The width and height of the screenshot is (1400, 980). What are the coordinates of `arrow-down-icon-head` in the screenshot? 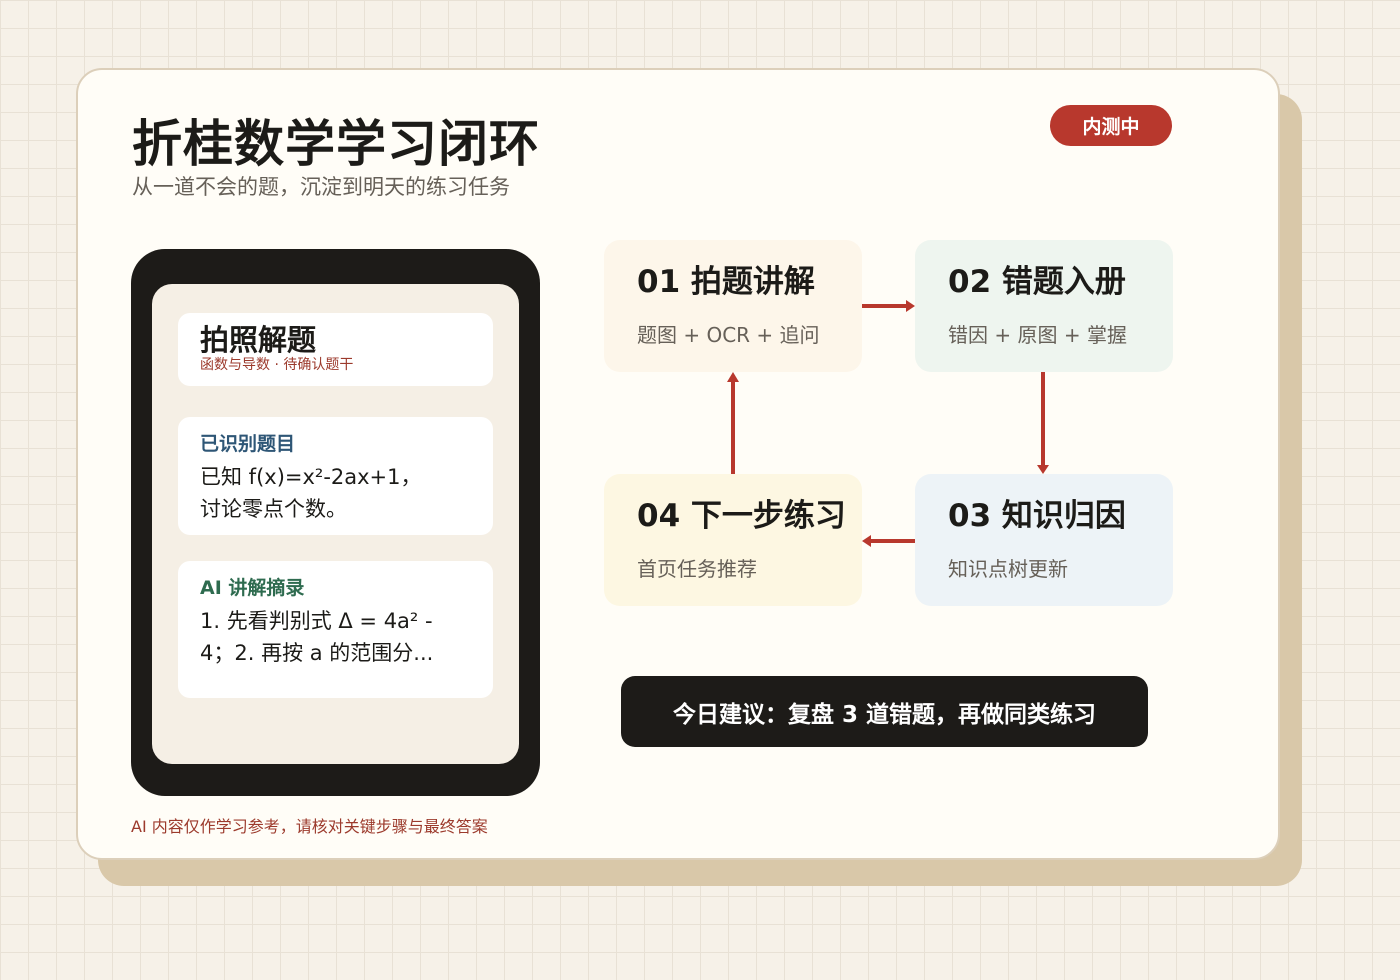 It's located at (1043, 469).